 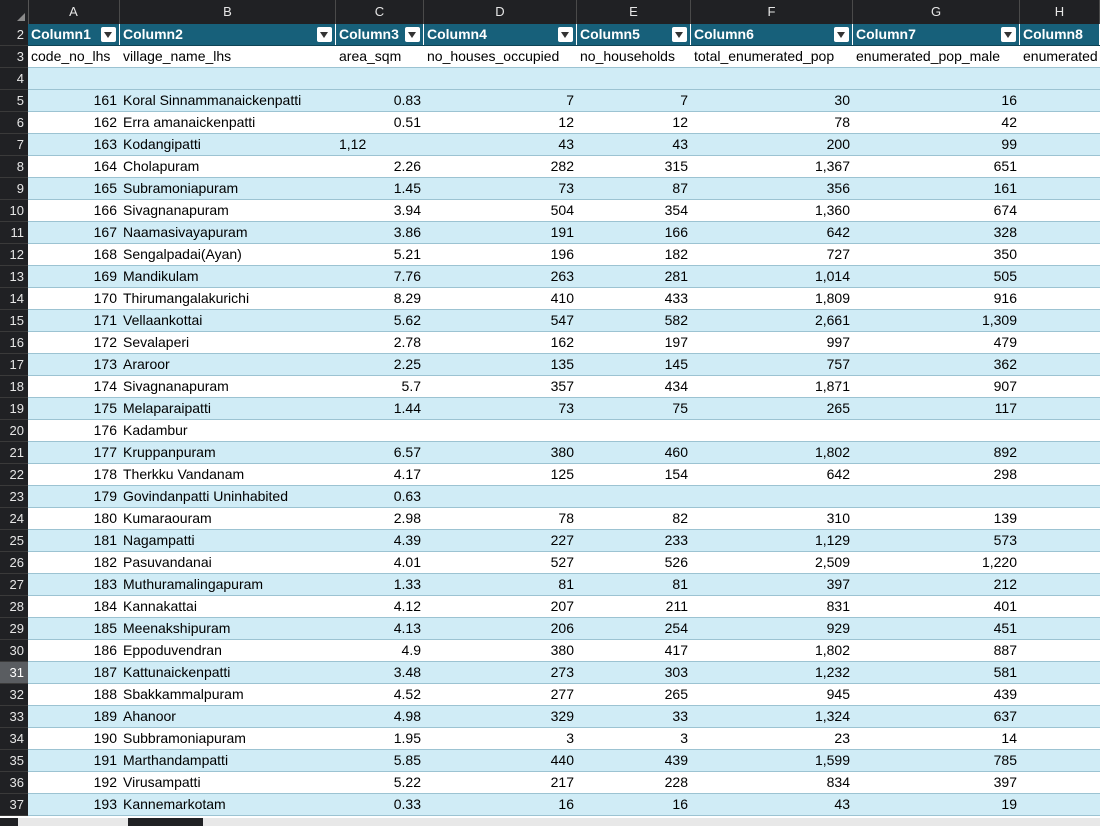 What do you see at coordinates (380, 342) in the screenshot?
I see `cell: 2.78` at bounding box center [380, 342].